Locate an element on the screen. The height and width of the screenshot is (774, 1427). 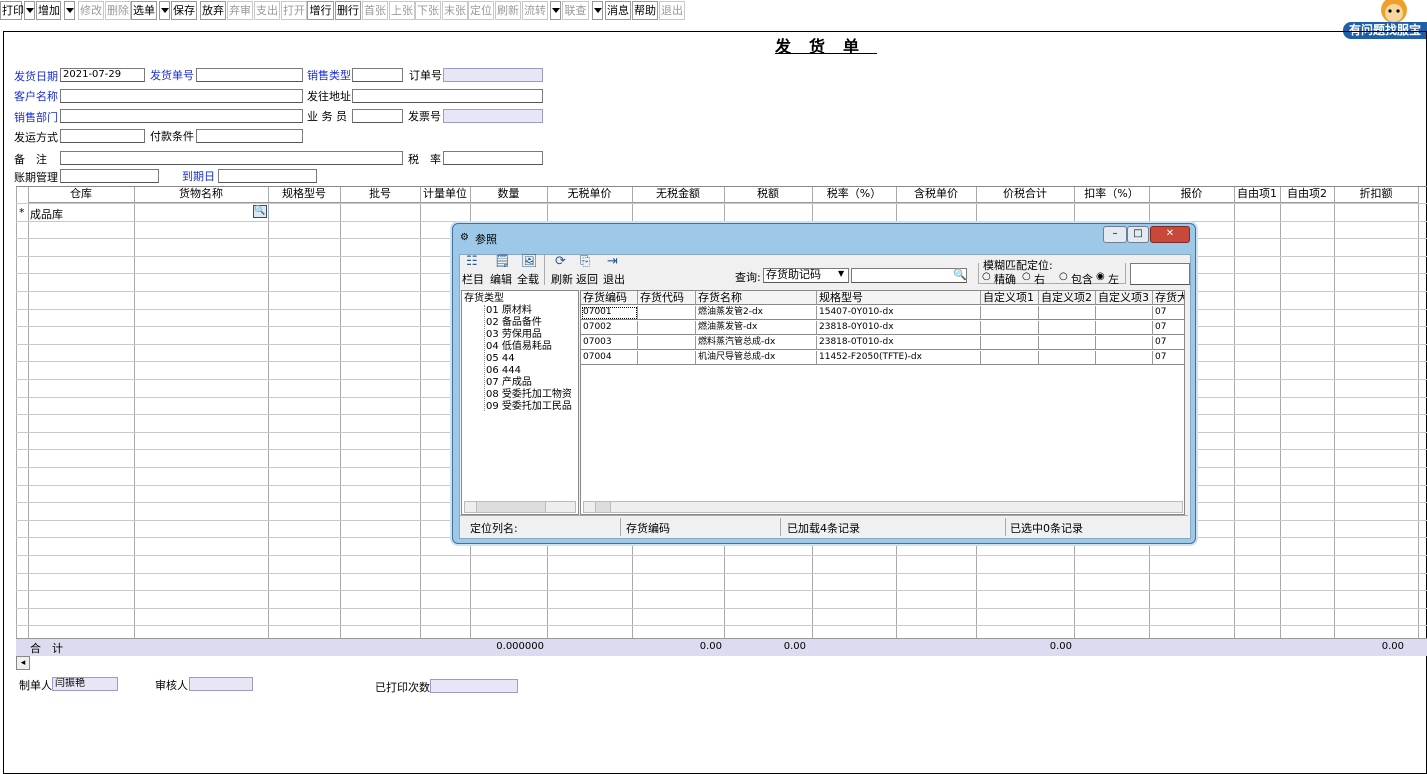
maximize-button: □ is located at coordinates (1138, 234).